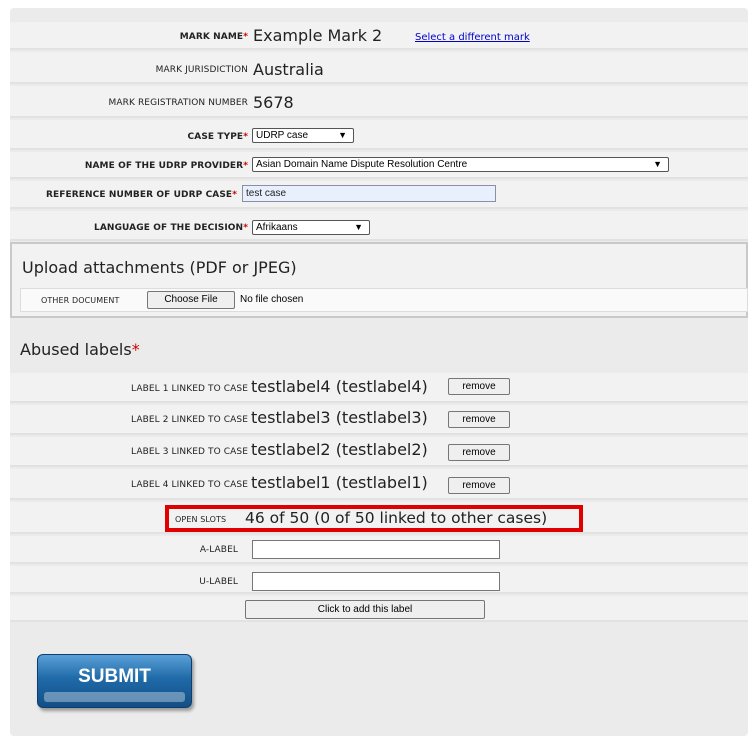 Image resolution: width=748 pixels, height=736 pixels. Describe the element at coordinates (217, 137) in the screenshot. I see `case-type-label: CASE TYPE*` at that location.